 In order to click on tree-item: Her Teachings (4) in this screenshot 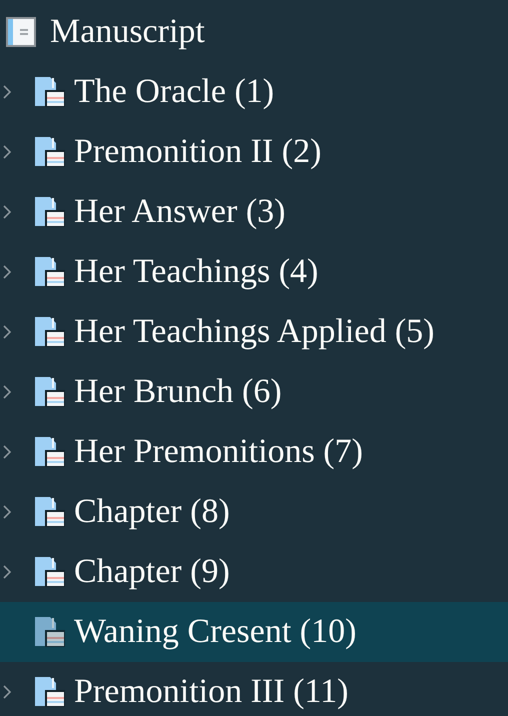, I will do `click(196, 272)`.